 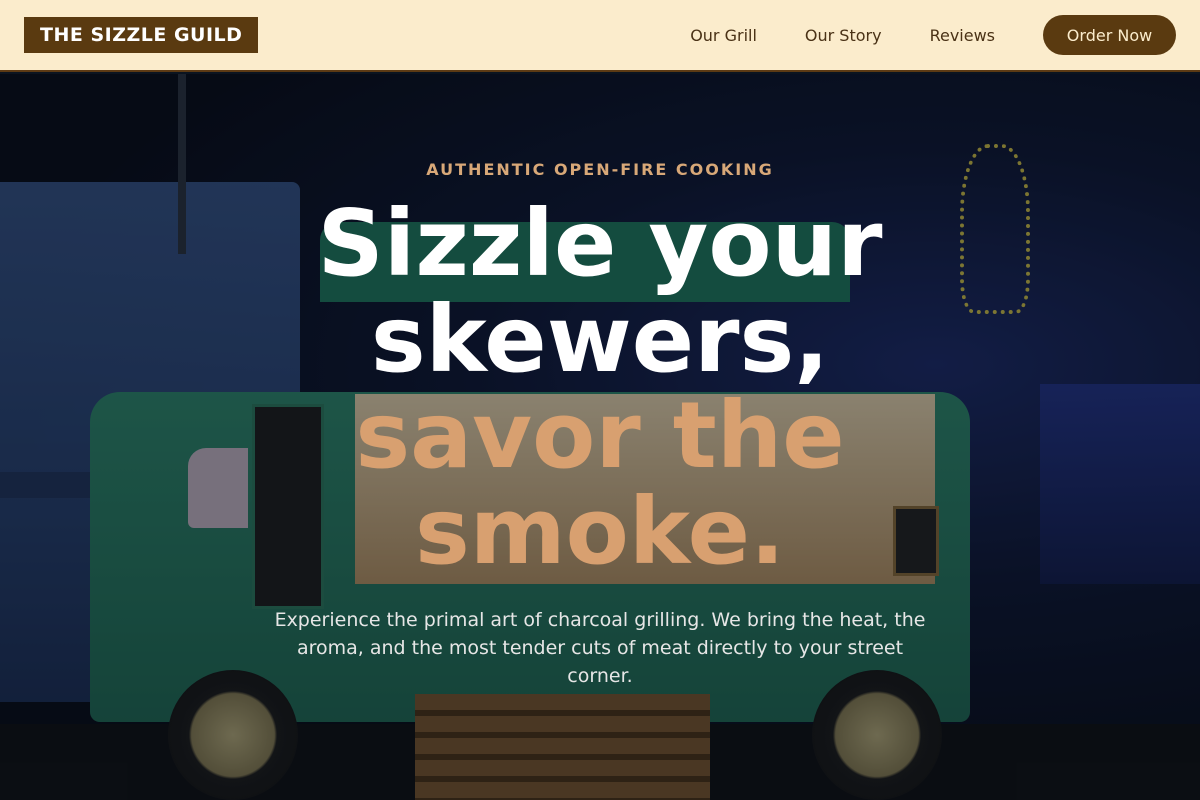 I want to click on hero-eyebrow: AUTHENTIC OPEN-FIRE COOKING, so click(x=600, y=169).